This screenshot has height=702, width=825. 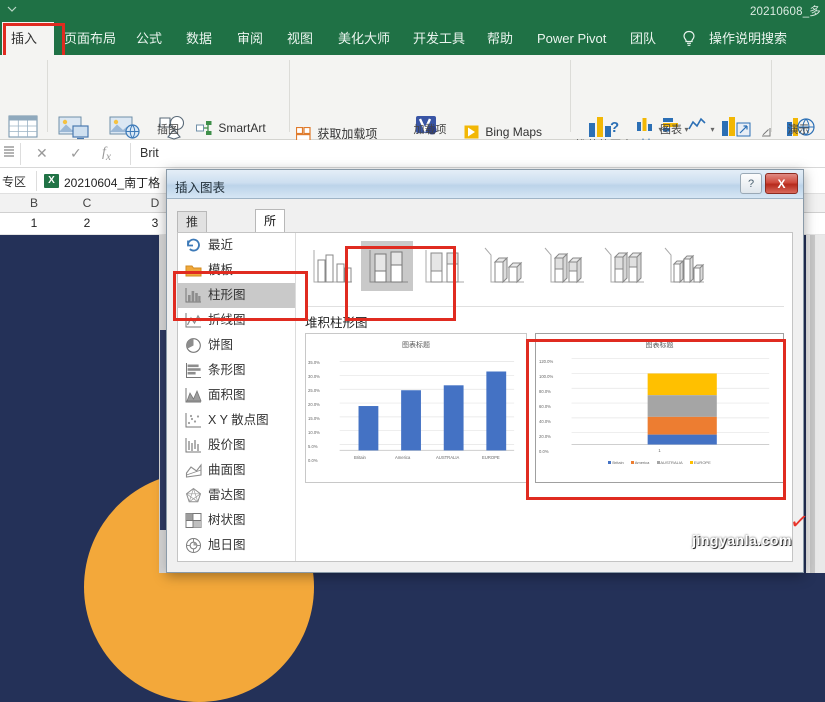 What do you see at coordinates (221, 245) in the screenshot?
I see `chart-type-recent-label: 最近` at bounding box center [221, 245].